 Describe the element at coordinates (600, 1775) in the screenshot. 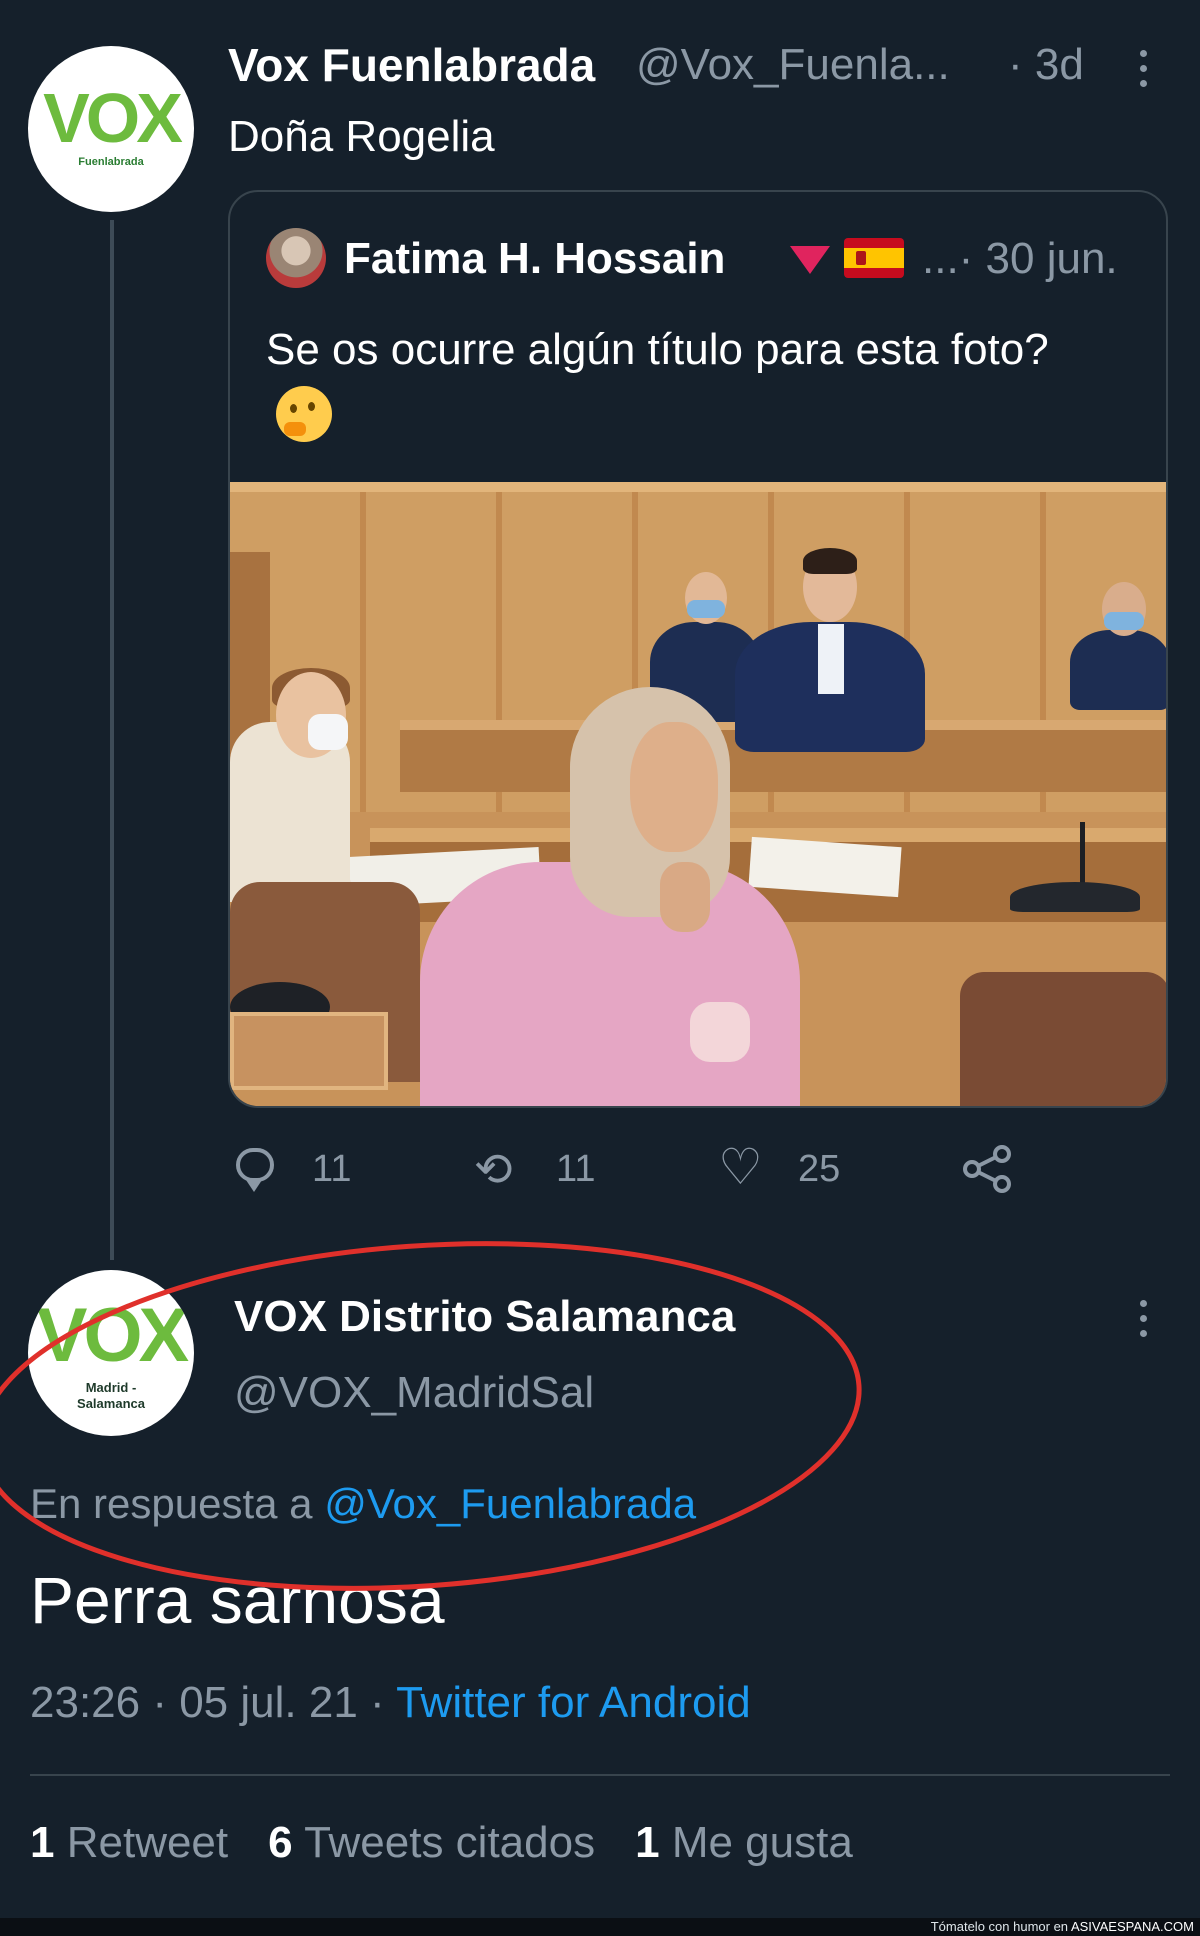

I see `divider` at that location.